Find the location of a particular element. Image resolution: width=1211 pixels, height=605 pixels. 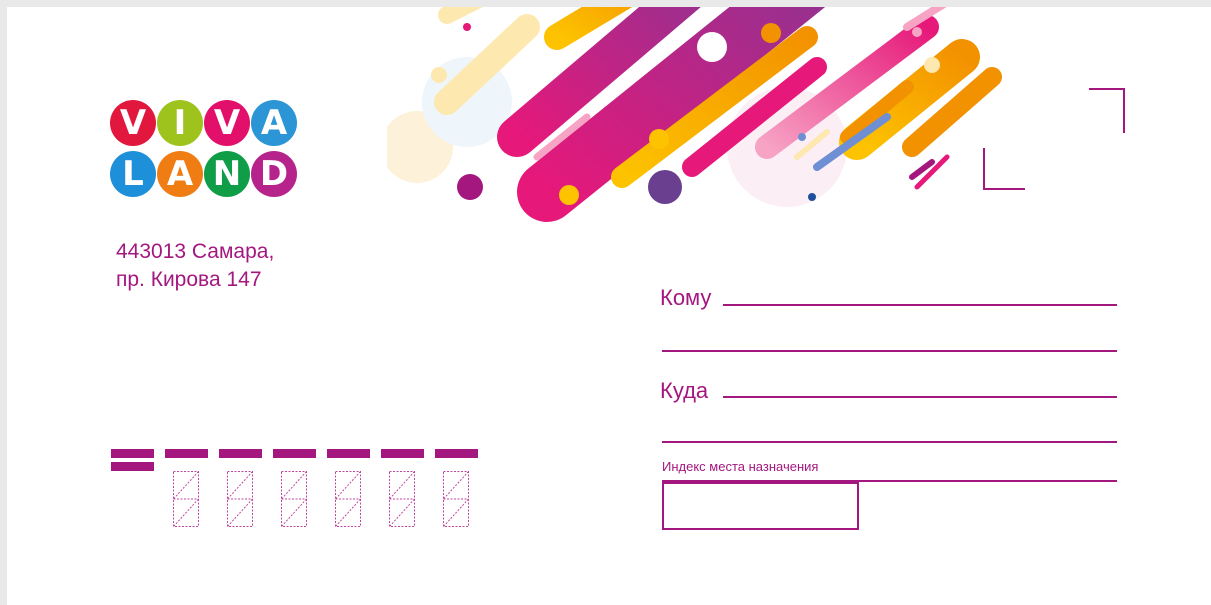

logo-row-bottom: L A N D is located at coordinates (203, 174).